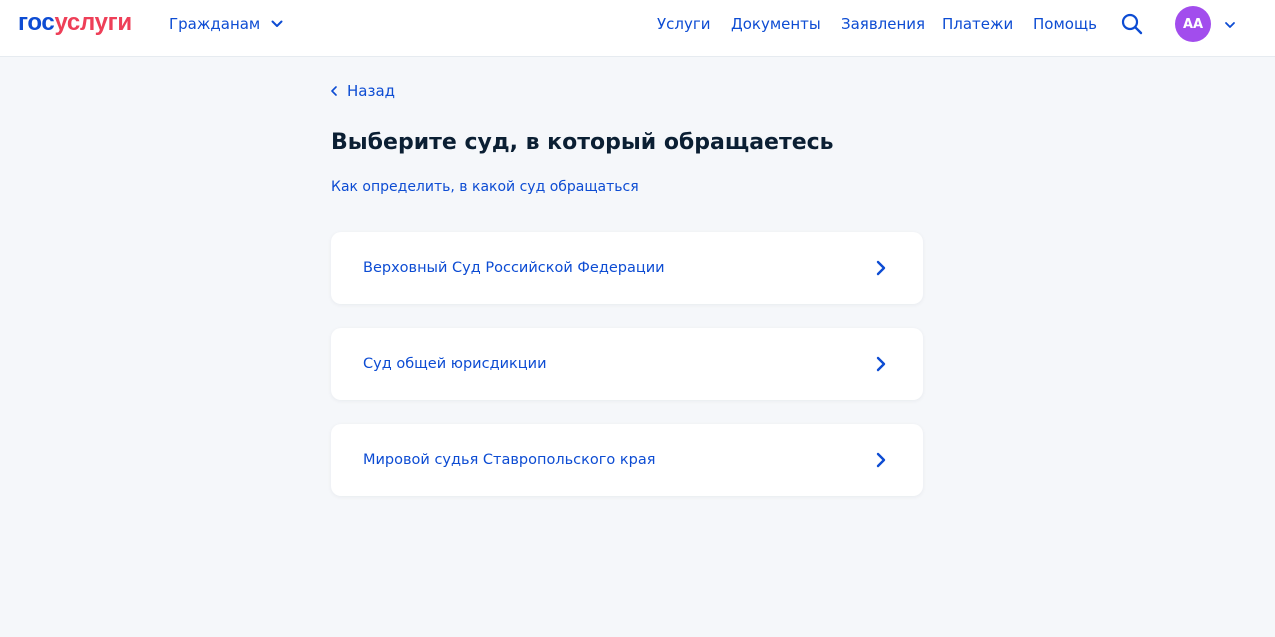  What do you see at coordinates (93, 22) in the screenshot?
I see `logo-part-uslugi: услуги` at bounding box center [93, 22].